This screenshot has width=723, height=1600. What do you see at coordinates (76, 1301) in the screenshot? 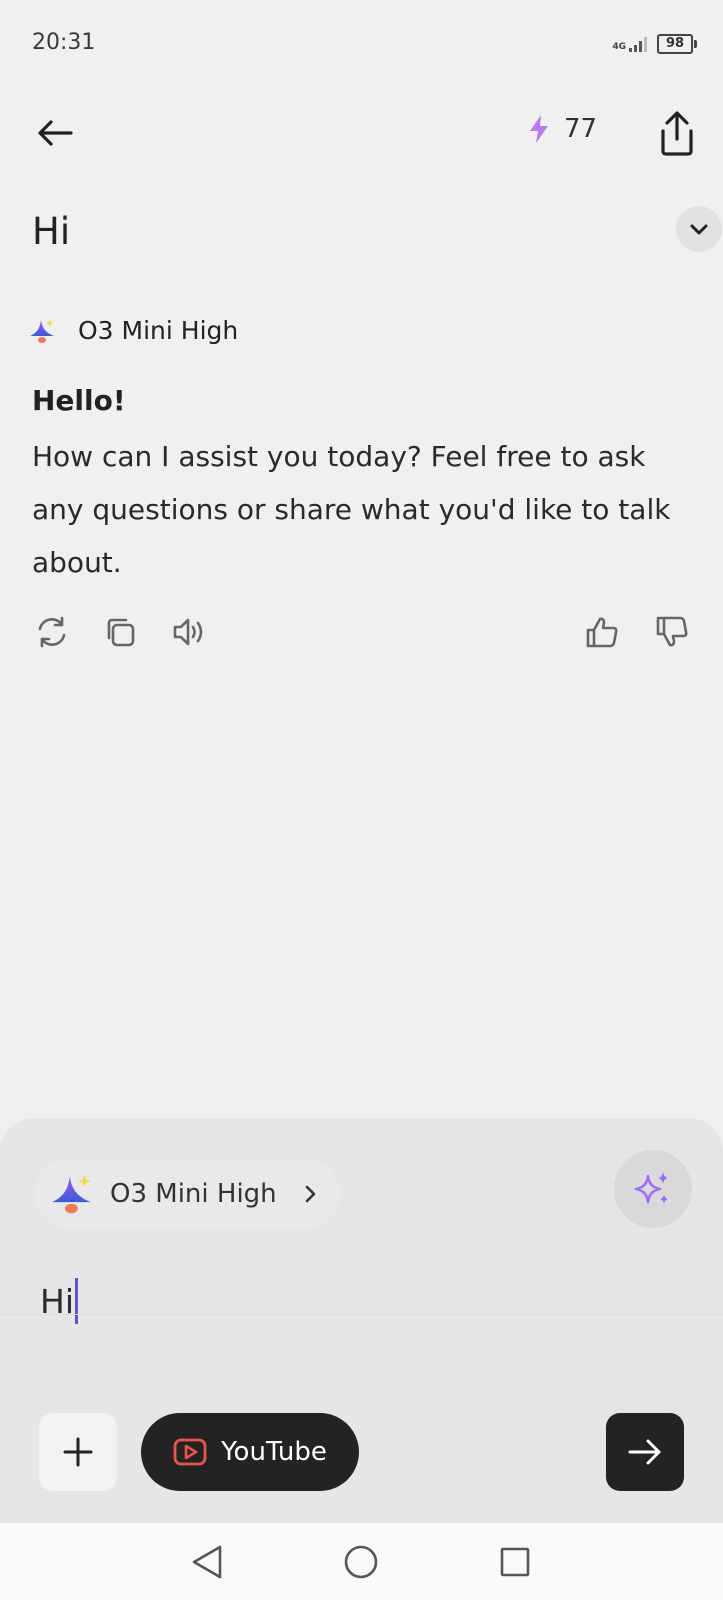
I see `text-caret` at bounding box center [76, 1301].